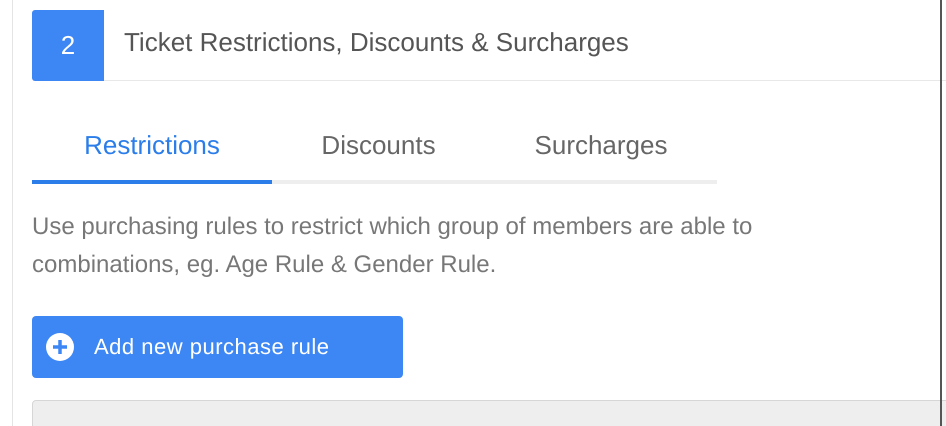 This screenshot has height=426, width=946. What do you see at coordinates (60, 347) in the screenshot?
I see `plus-circle-icon` at bounding box center [60, 347].